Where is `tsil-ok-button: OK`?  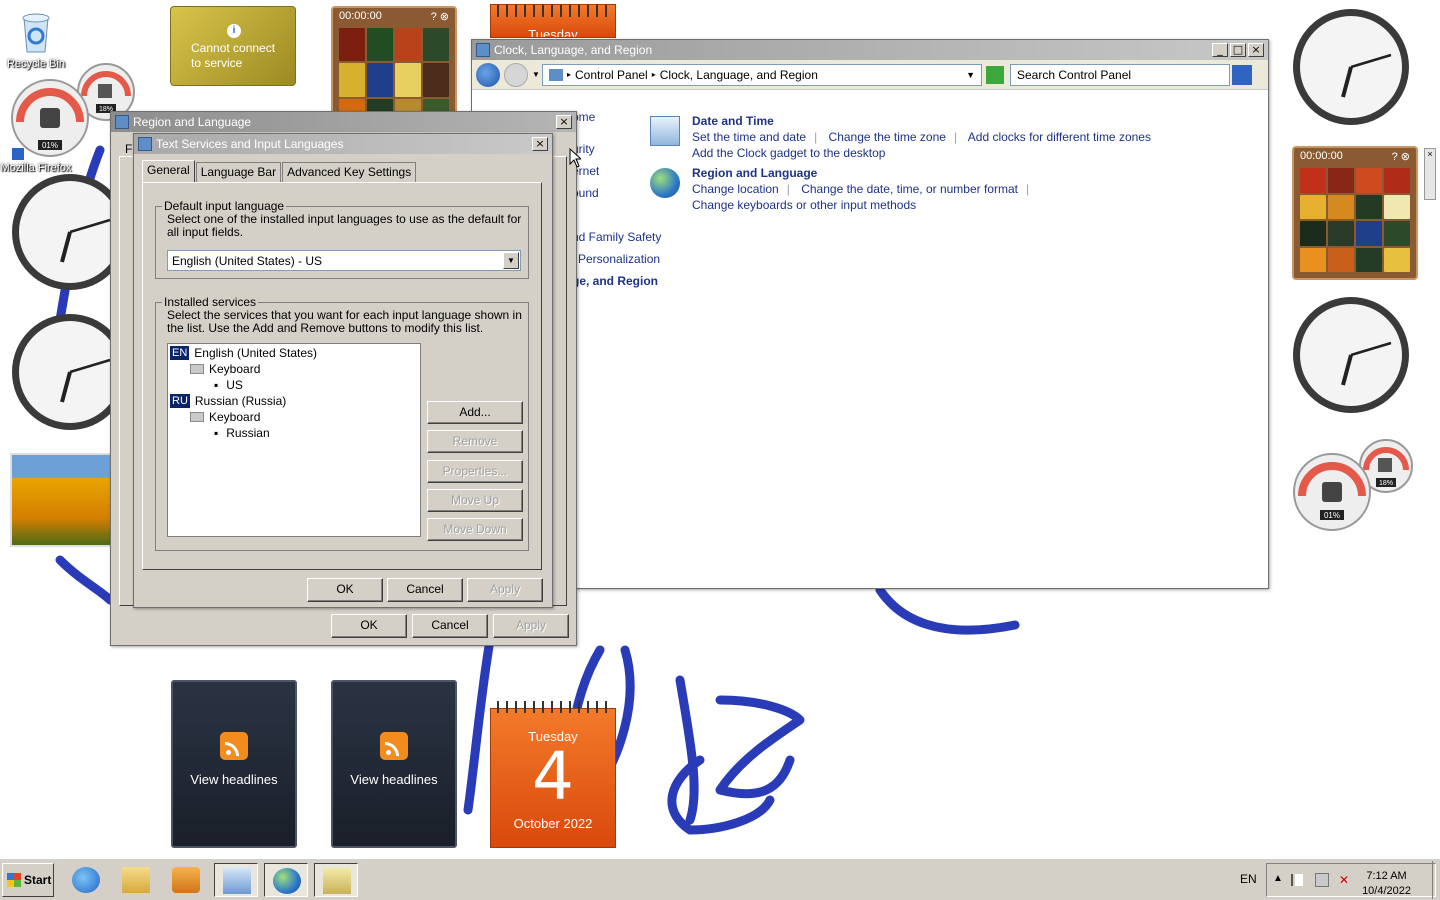 tsil-ok-button: OK is located at coordinates (345, 590).